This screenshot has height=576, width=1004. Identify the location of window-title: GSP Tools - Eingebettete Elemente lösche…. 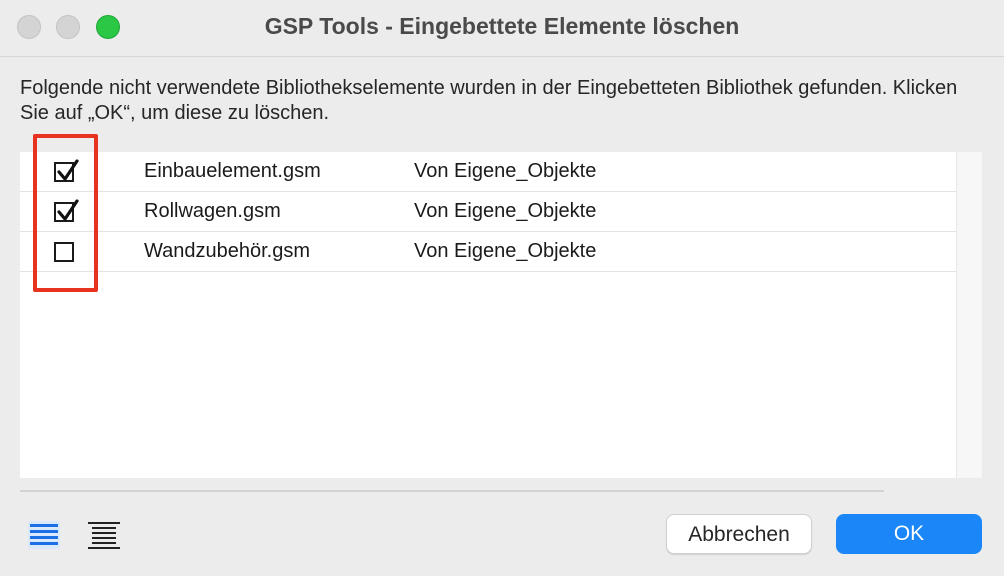
(502, 26).